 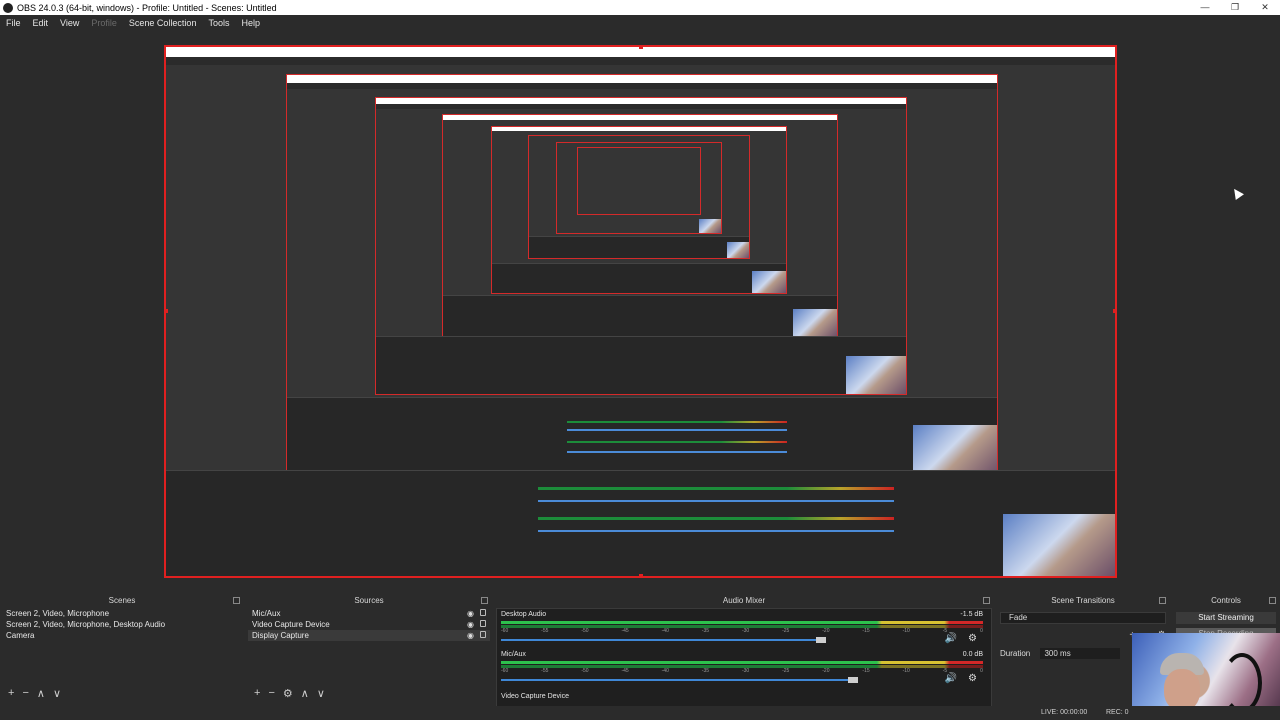 What do you see at coordinates (1080, 653) in the screenshot?
I see `duration-input: 300 ms` at bounding box center [1080, 653].